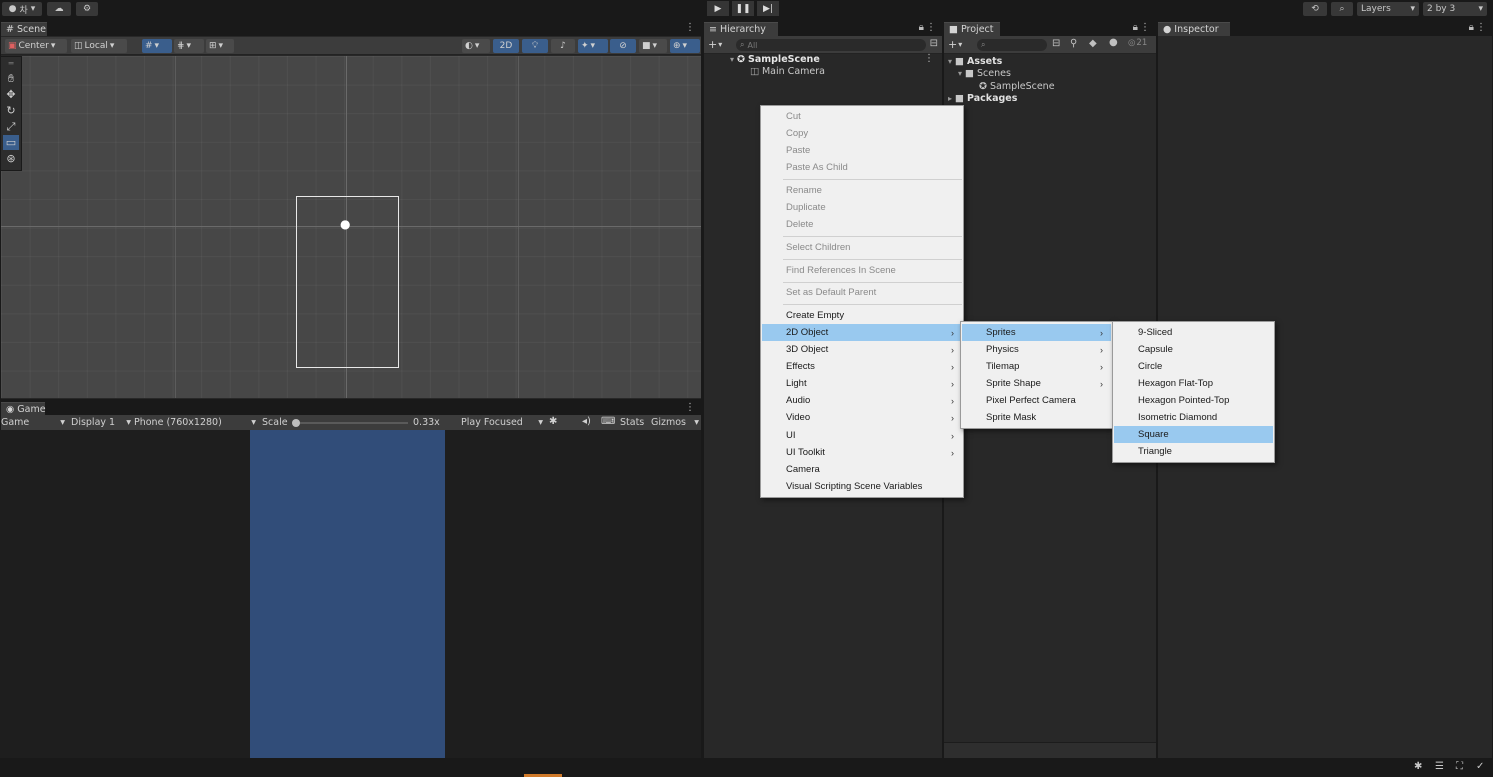 This screenshot has height=777, width=1493. Describe the element at coordinates (718, 8) in the screenshot. I see `play-button: ▶` at that location.